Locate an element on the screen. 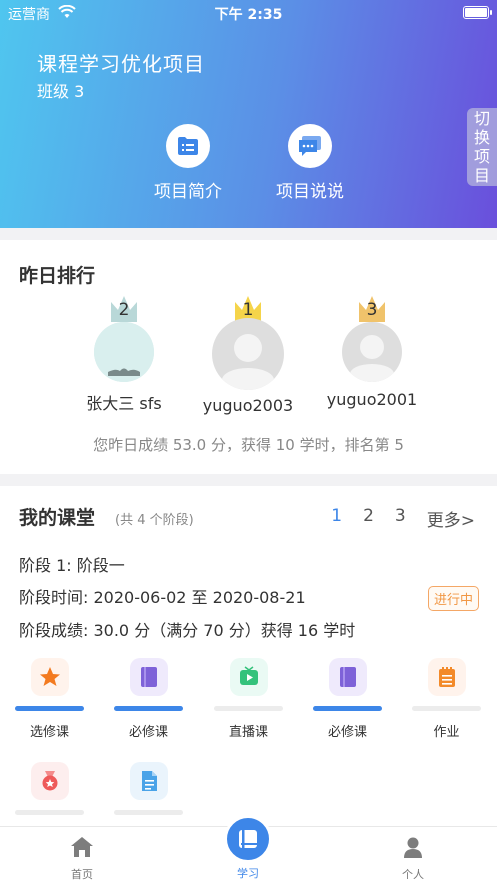  ranking-title: 昨日排行 is located at coordinates (57, 276).